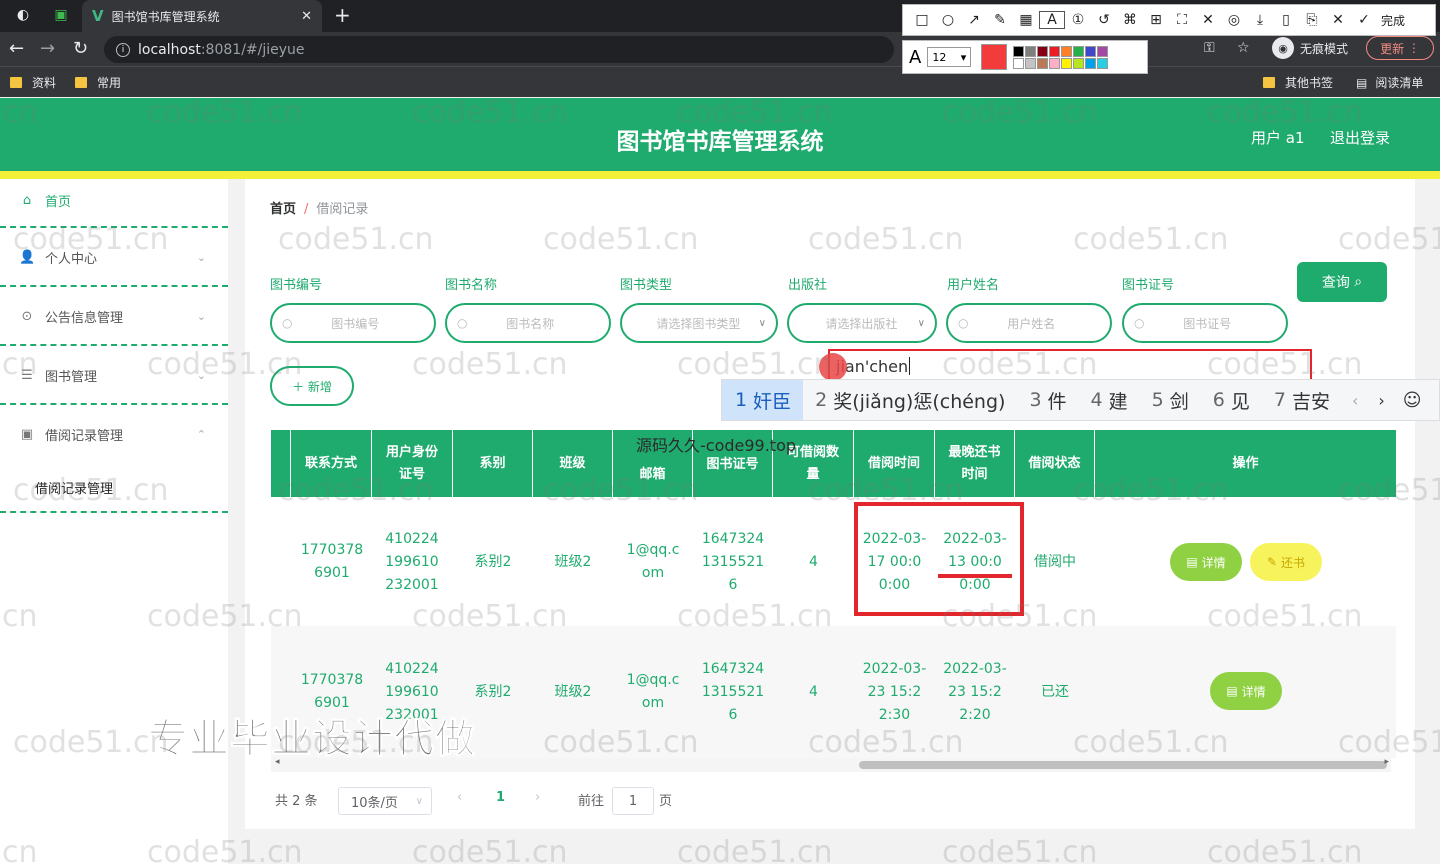 The height and width of the screenshot is (864, 1440). What do you see at coordinates (500, 797) in the screenshot?
I see `current-page-number: 1` at bounding box center [500, 797].